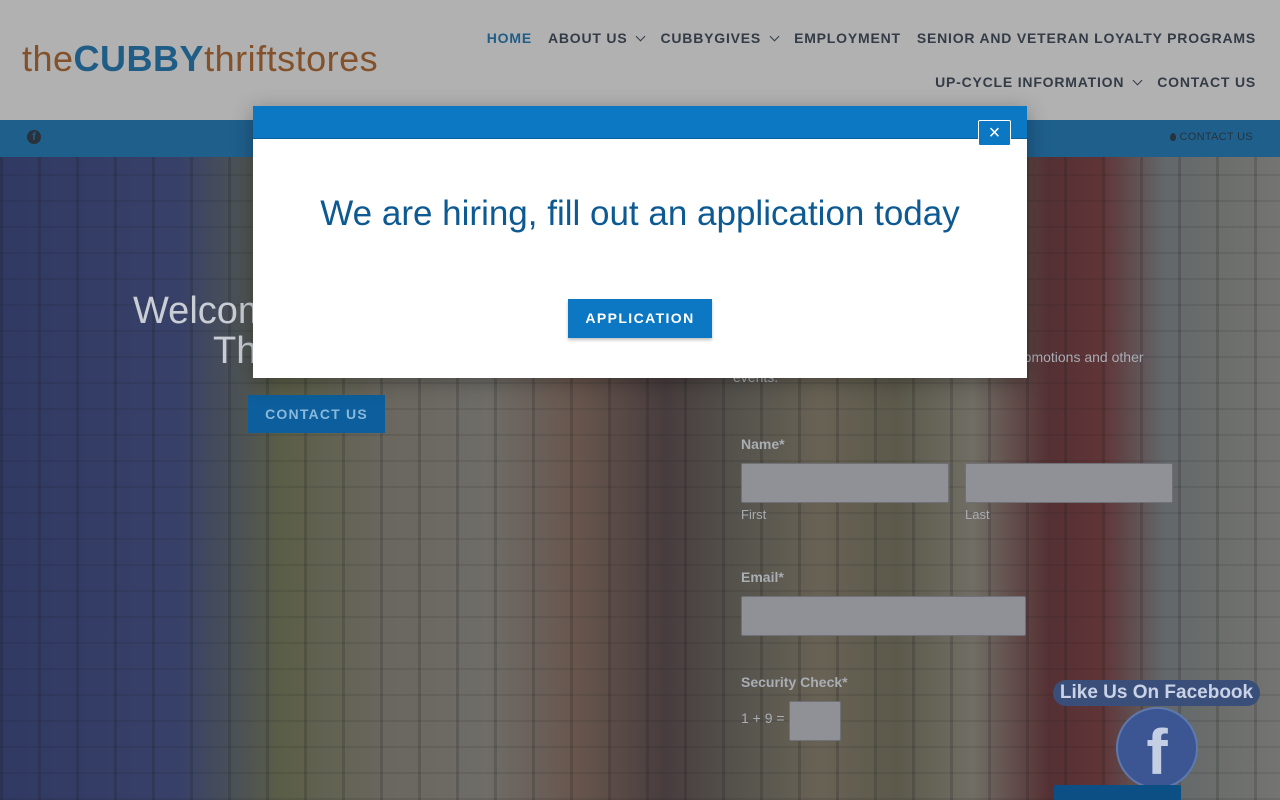 The height and width of the screenshot is (800, 1280). Describe the element at coordinates (1117, 792) in the screenshot. I see `submit-button` at that location.